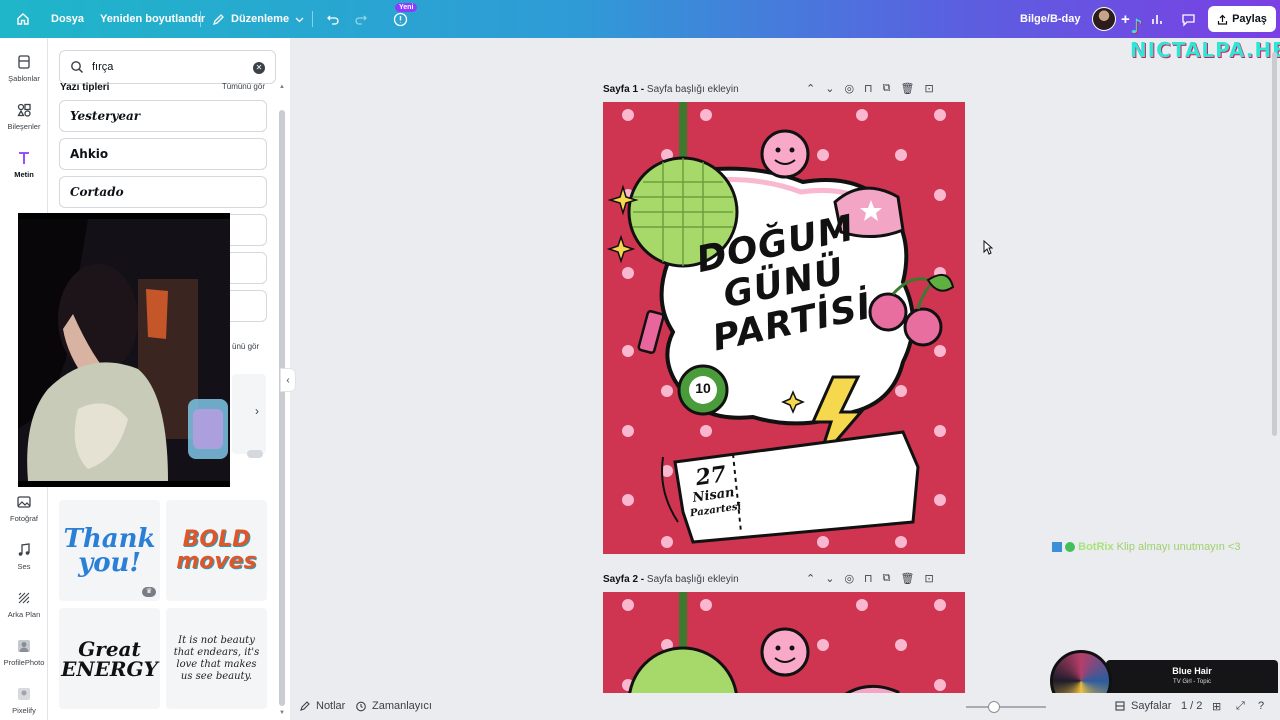  Describe the element at coordinates (77, 67) in the screenshot. I see `search-icon` at that location.